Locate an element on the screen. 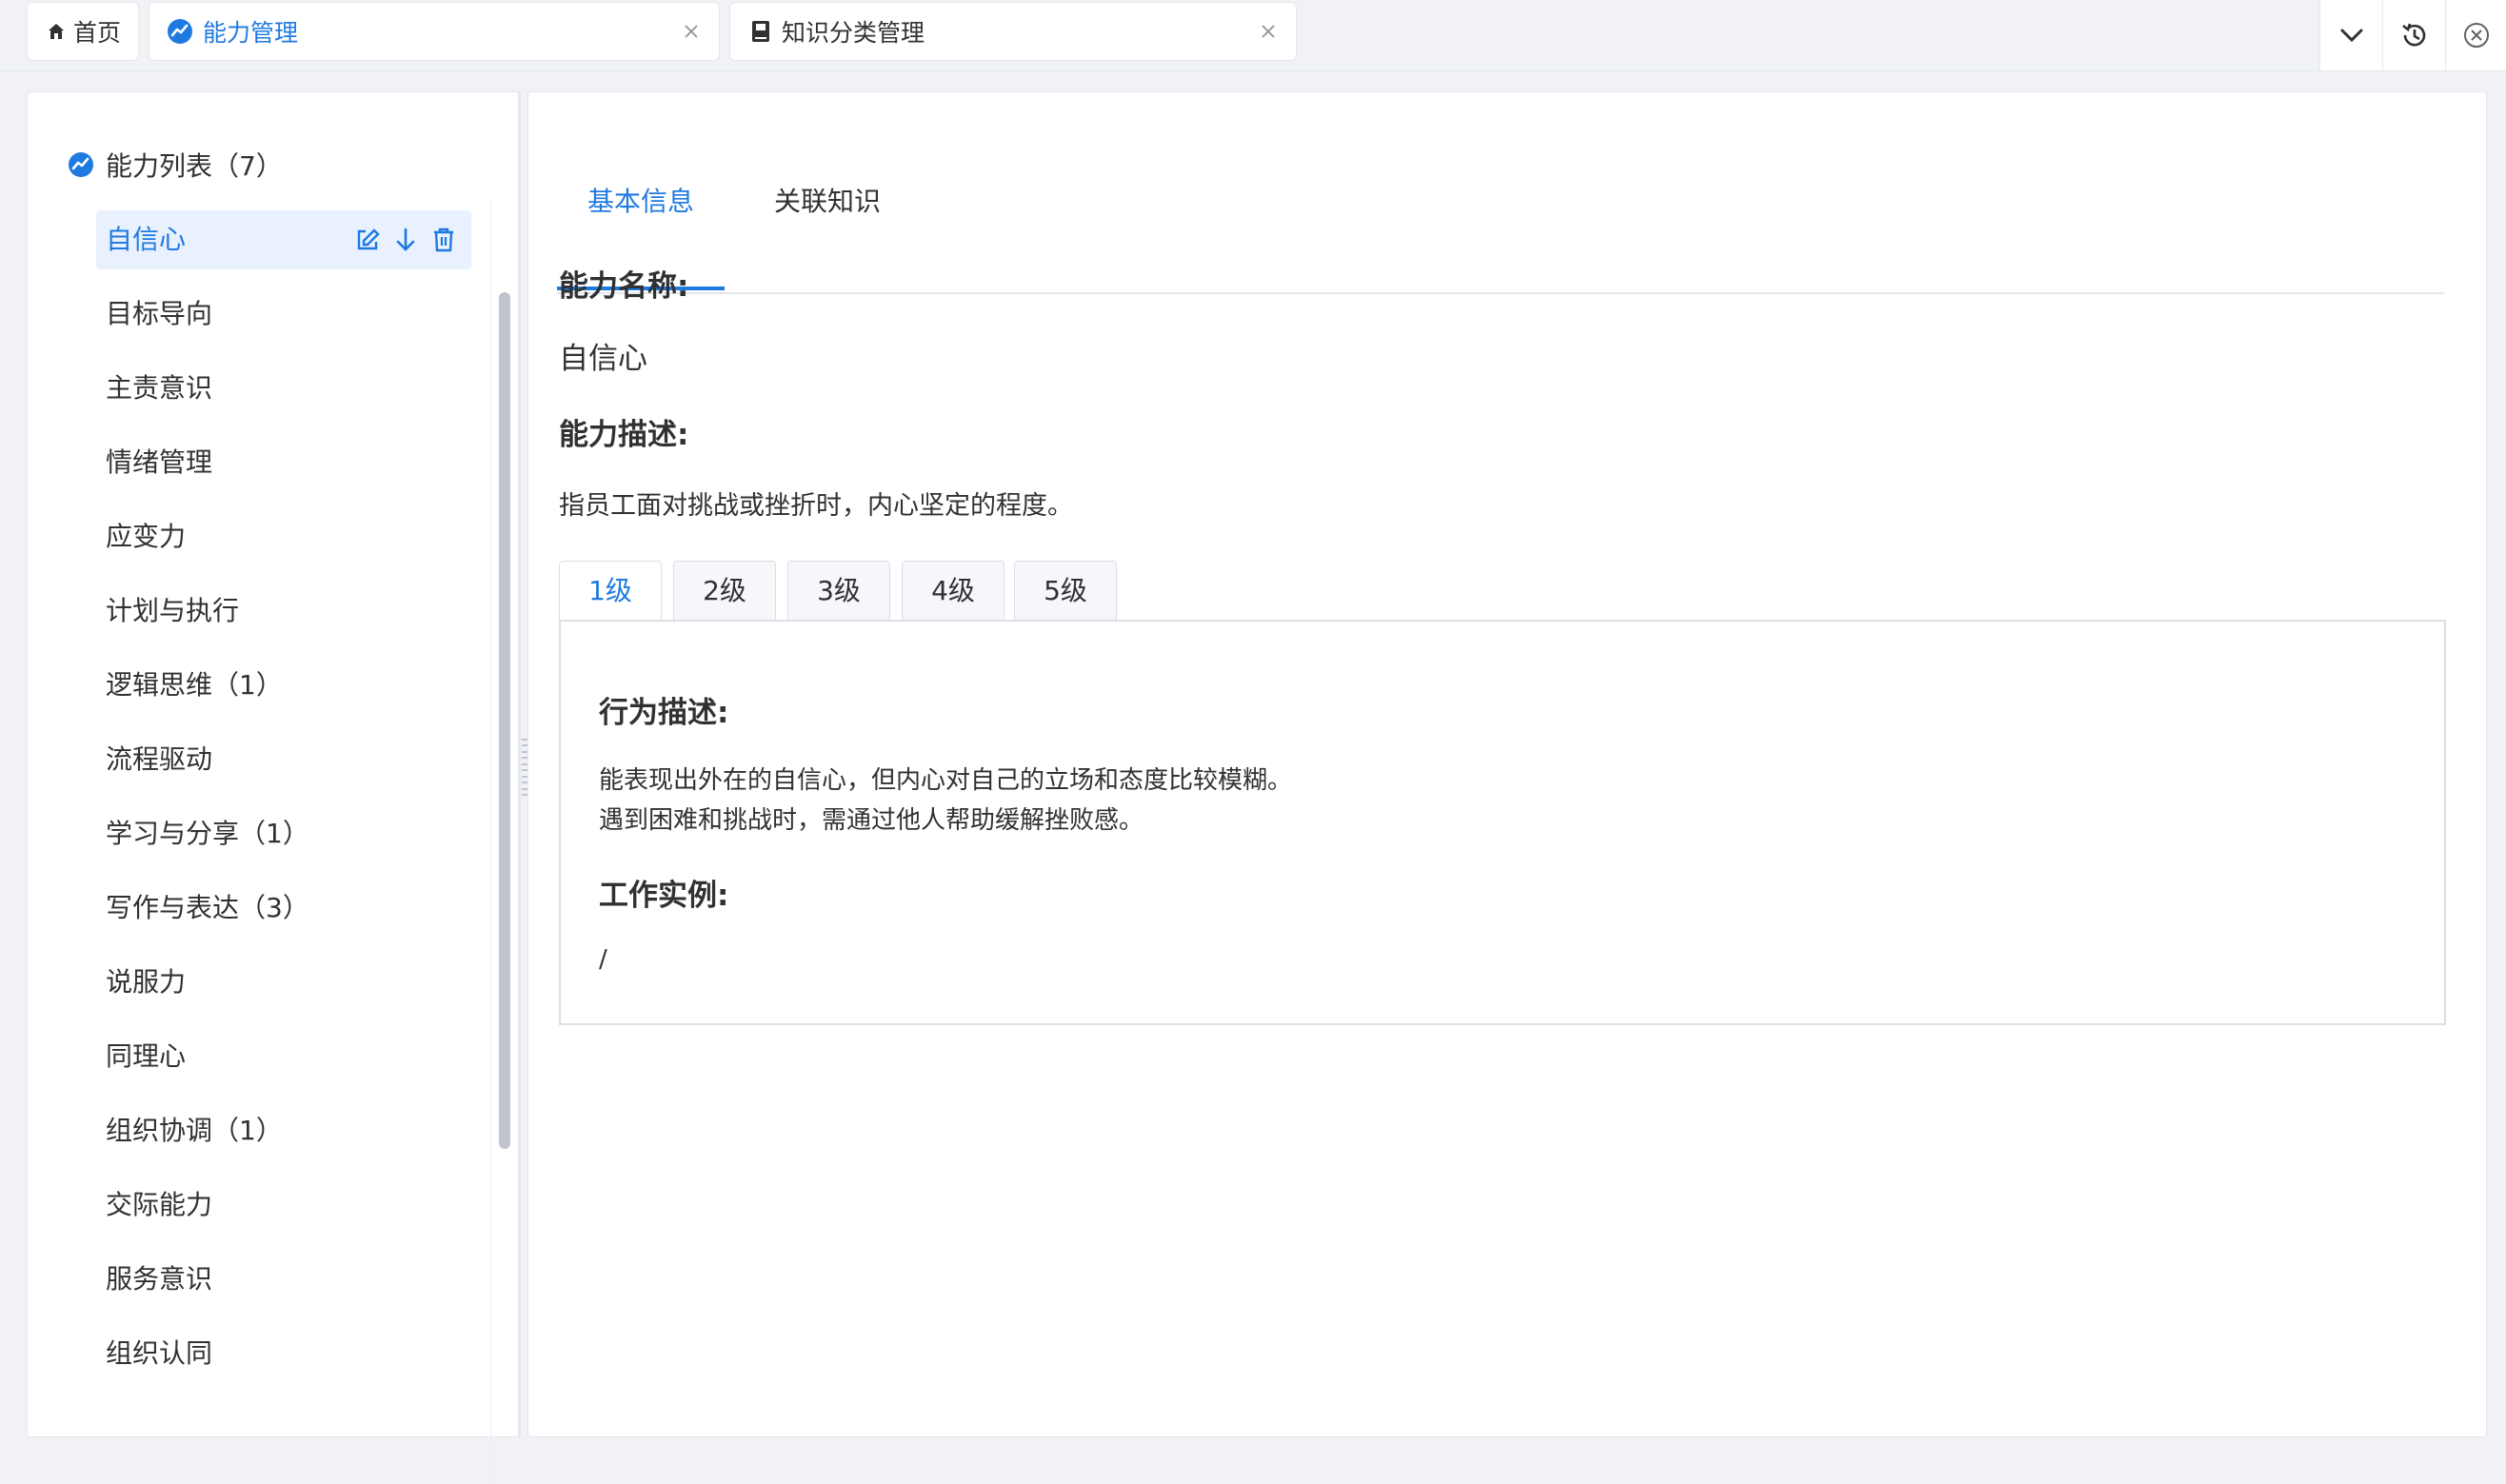  delete-icon is located at coordinates (443, 240).